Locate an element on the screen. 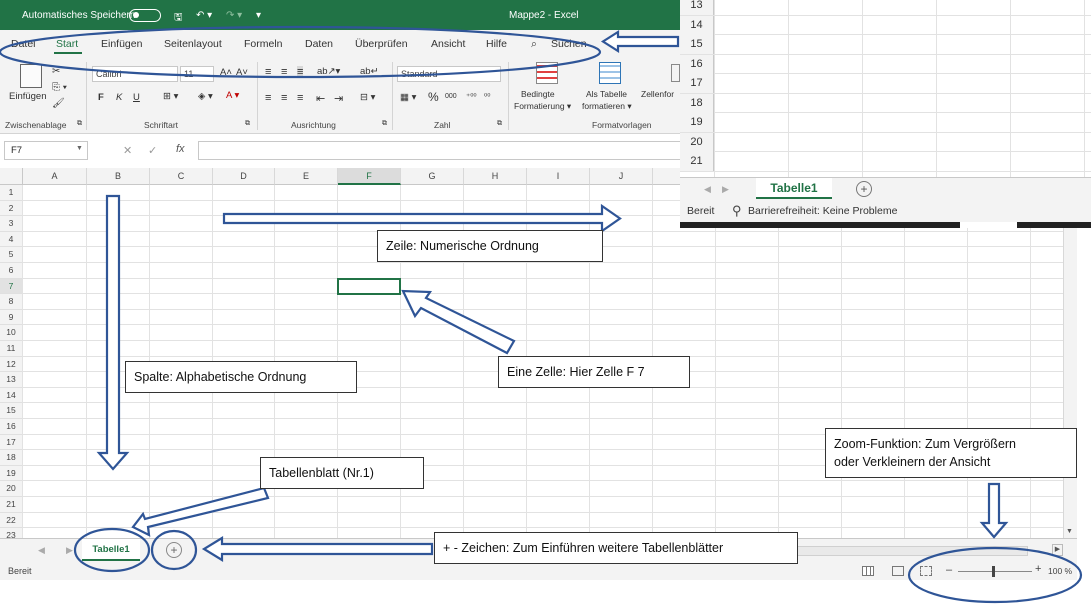 The height and width of the screenshot is (606, 1091). font-color-icon: A ▾ is located at coordinates (232, 95).